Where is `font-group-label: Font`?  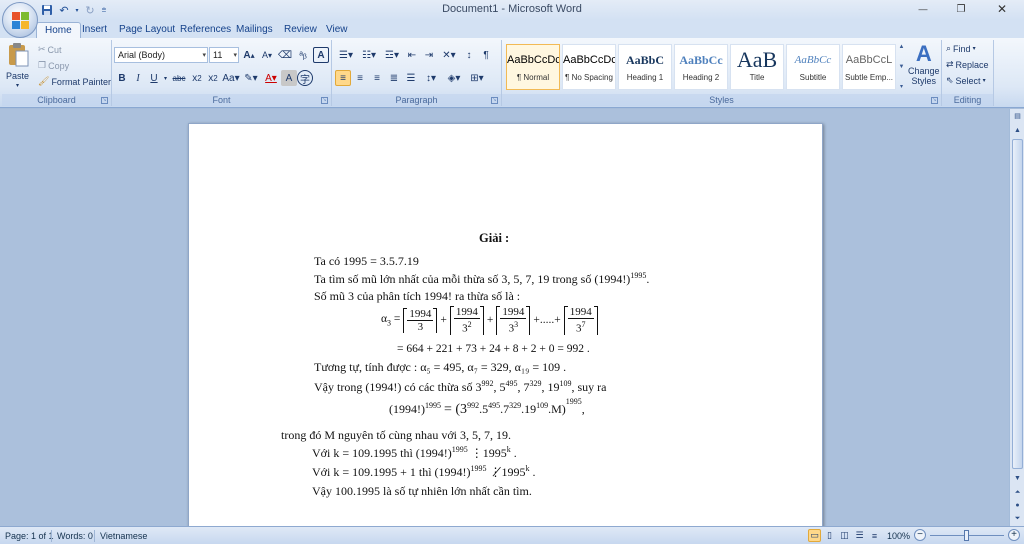
font-group-label: Font is located at coordinates (221, 100).